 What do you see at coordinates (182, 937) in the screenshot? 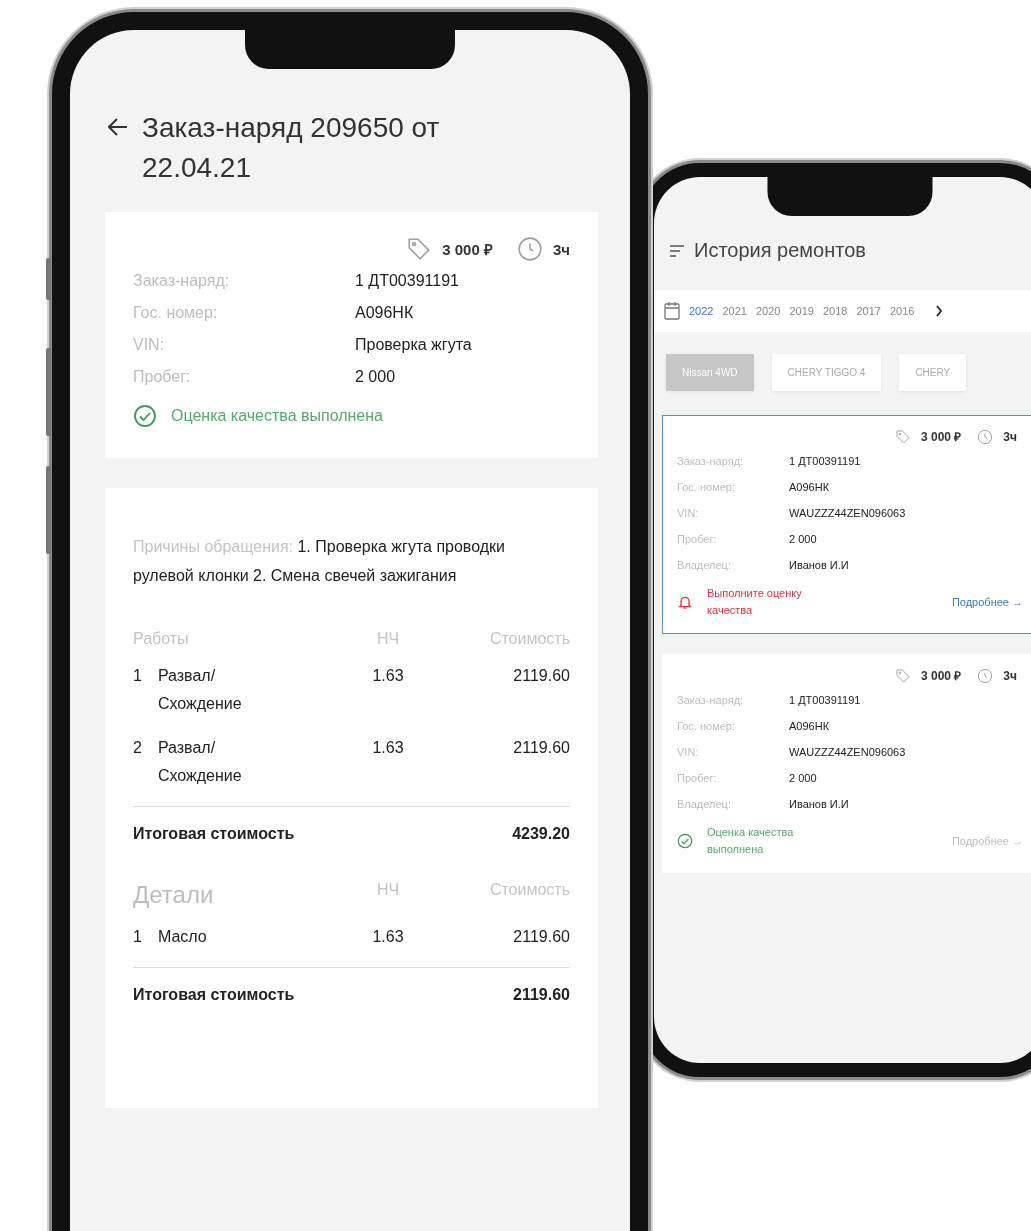
I see `item-name: Масло` at bounding box center [182, 937].